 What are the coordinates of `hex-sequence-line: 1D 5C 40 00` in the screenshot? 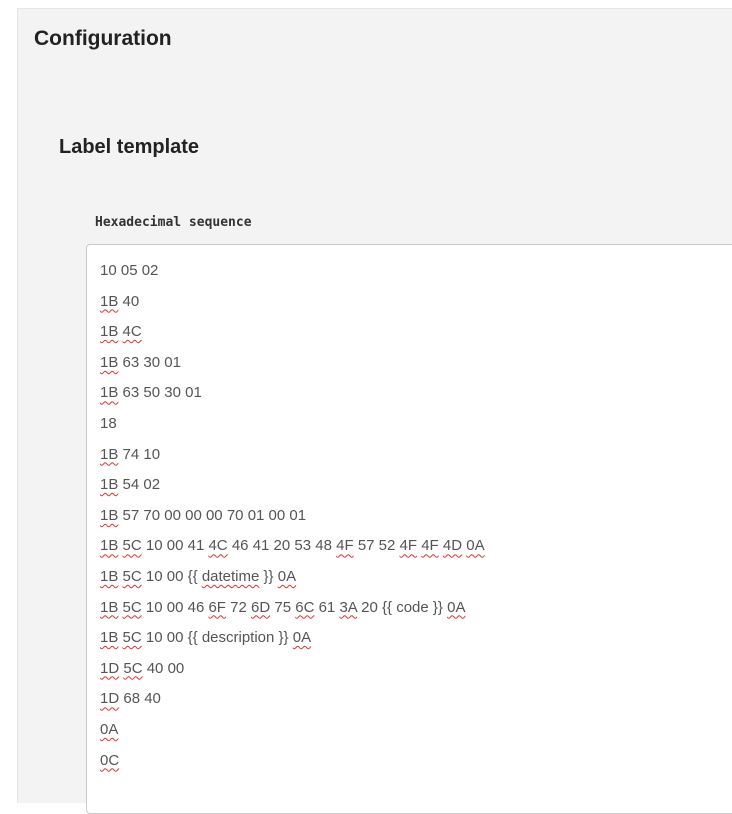 It's located at (142, 668).